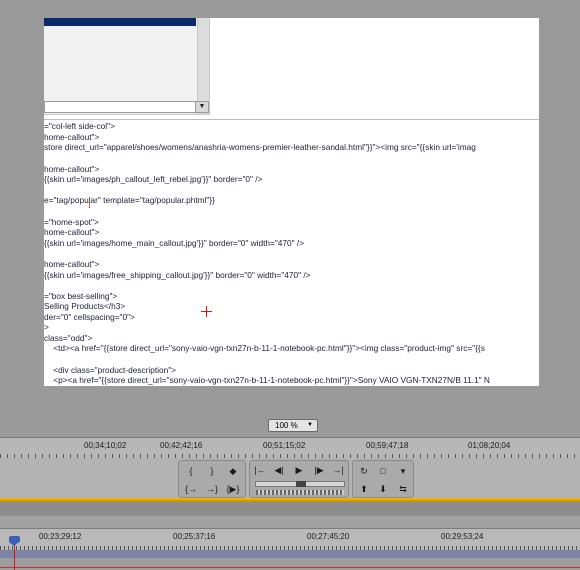  I want to click on preview-dropdown: ▼, so click(126, 107).